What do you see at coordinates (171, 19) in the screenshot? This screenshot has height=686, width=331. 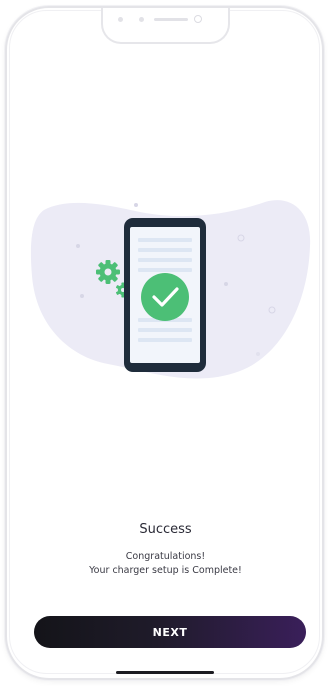 I see `speaker-grille` at bounding box center [171, 19].